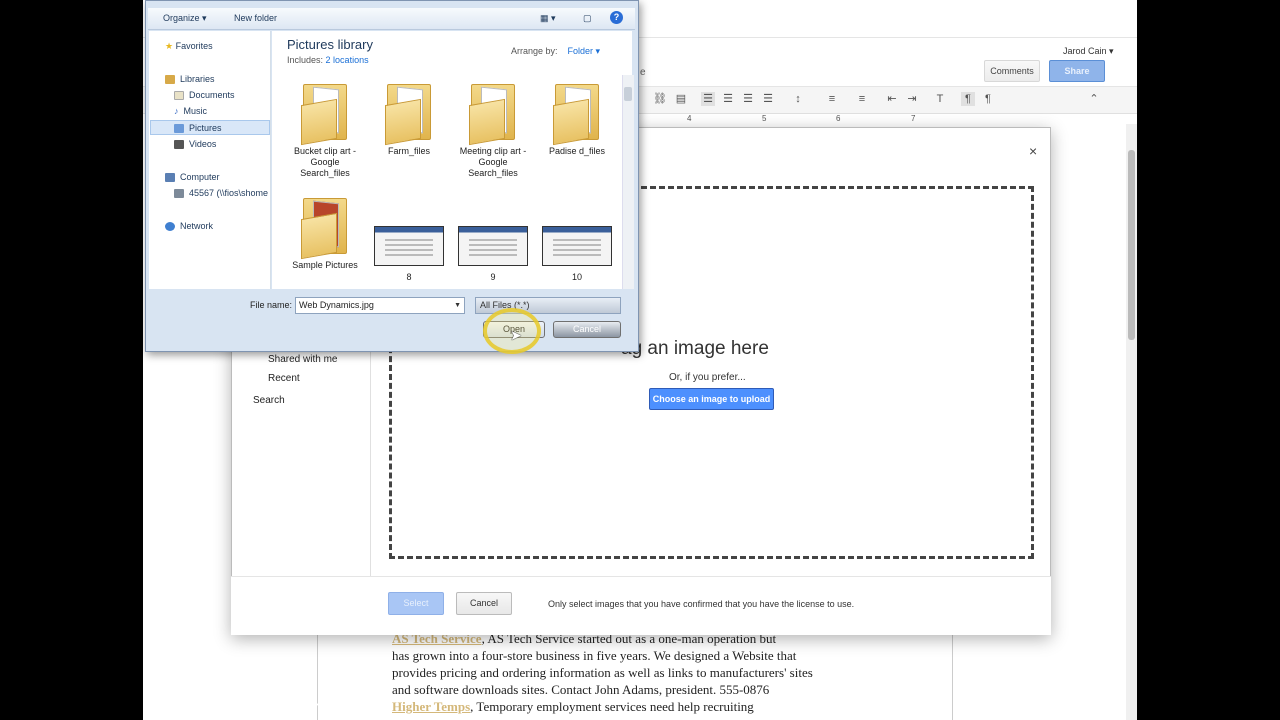 This screenshot has width=1280, height=720. What do you see at coordinates (968, 99) in the screenshot?
I see `ltr-icon: ¶` at bounding box center [968, 99].